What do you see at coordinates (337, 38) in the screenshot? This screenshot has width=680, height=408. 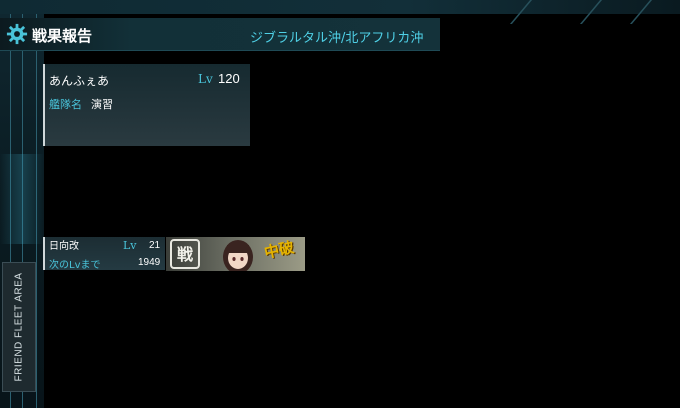 I see `sortie-area-name: ジブラルタル沖/北アフリカ沖` at bounding box center [337, 38].